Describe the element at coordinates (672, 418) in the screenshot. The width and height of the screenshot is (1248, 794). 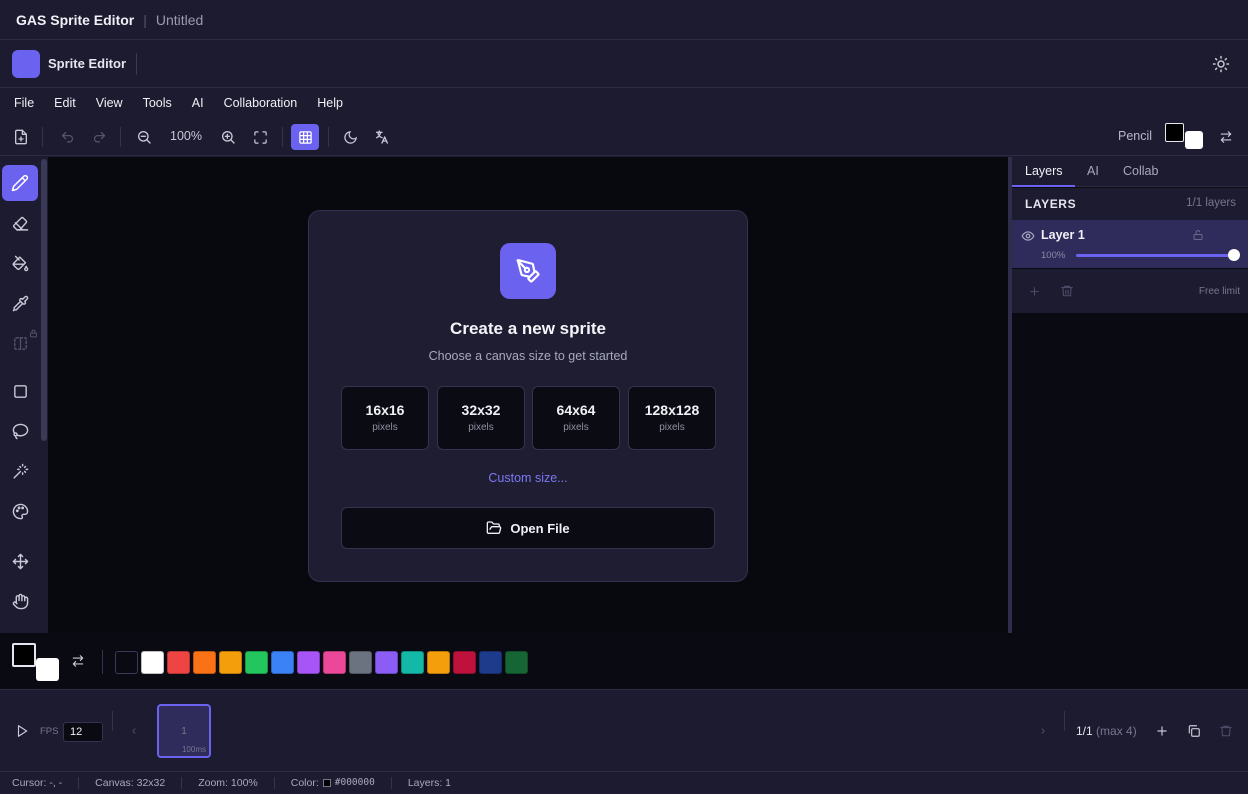
I see `size-128-button: 128x128 pixels` at that location.